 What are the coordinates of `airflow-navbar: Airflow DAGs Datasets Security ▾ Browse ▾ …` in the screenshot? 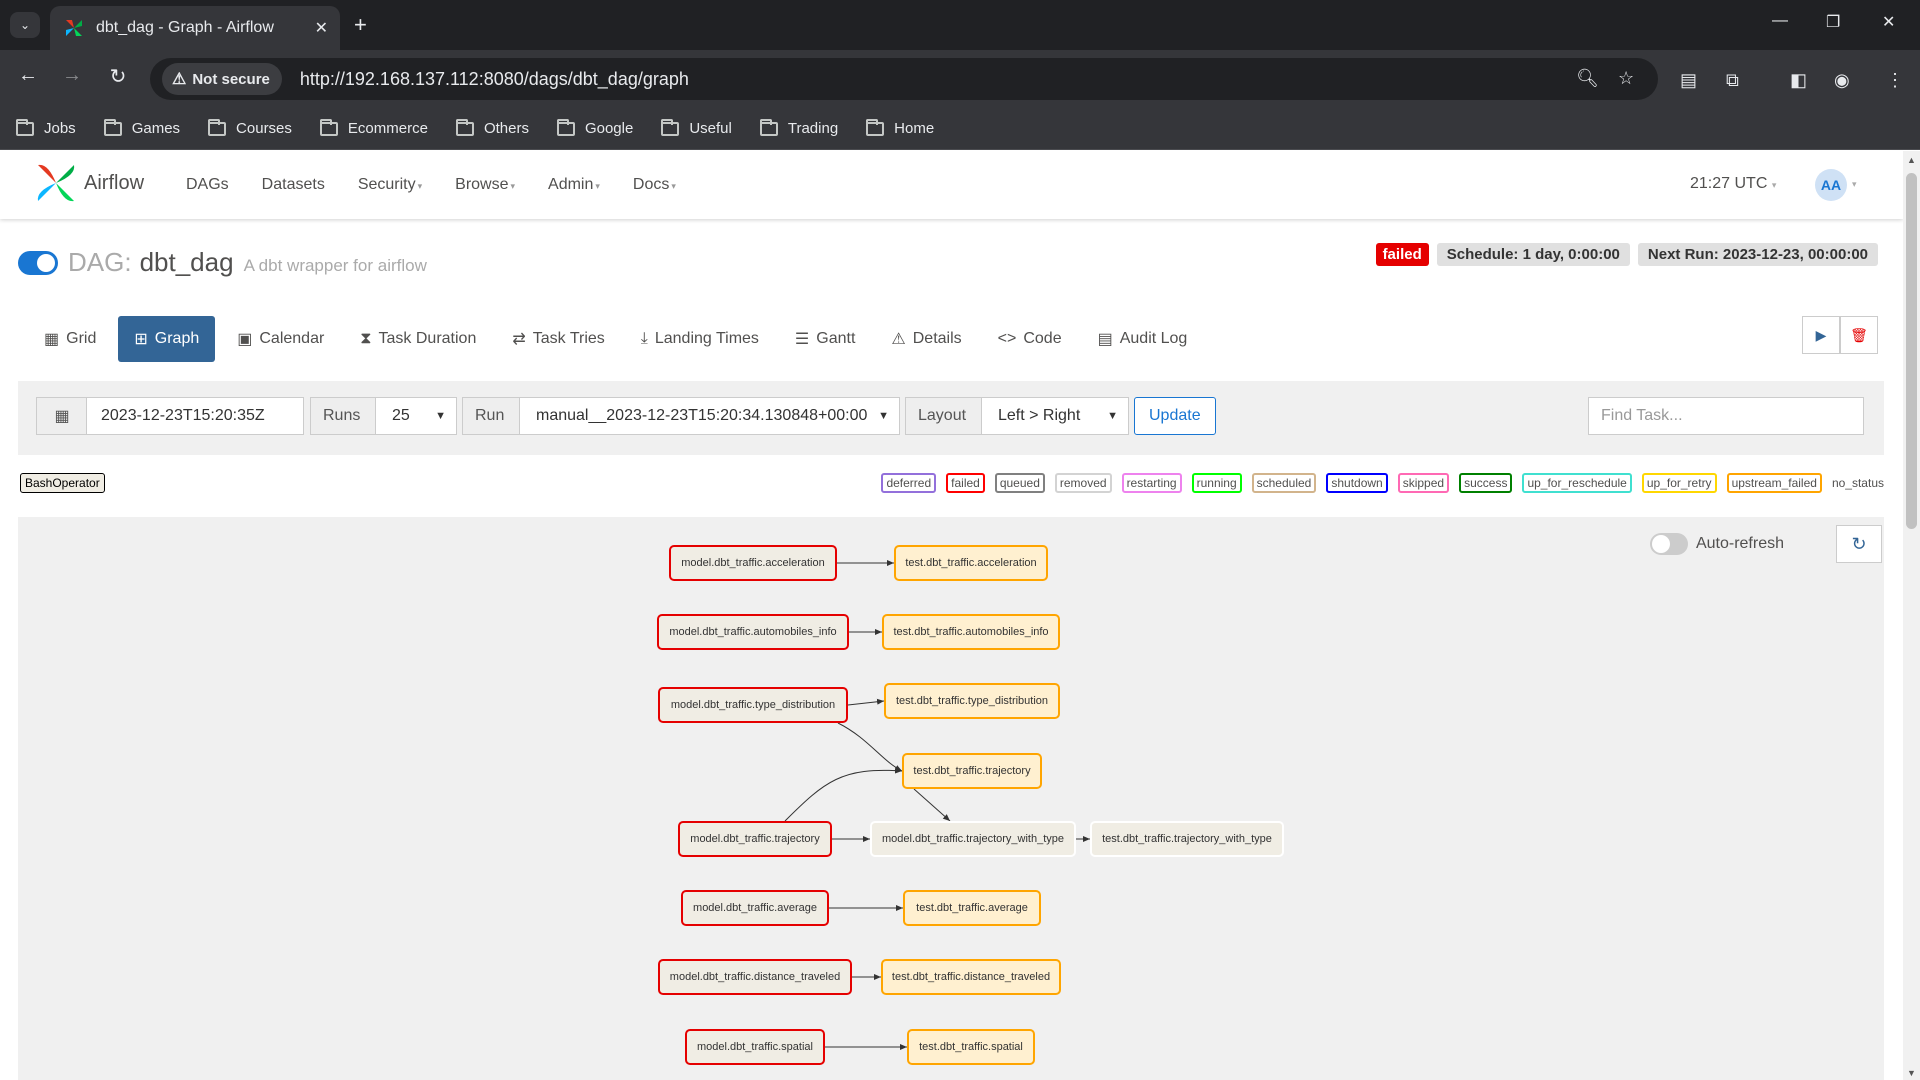 It's located at (951, 185).